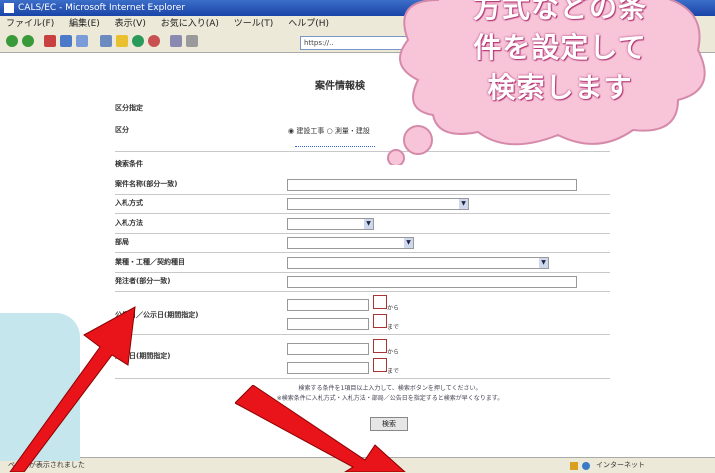  Describe the element at coordinates (192, 41) in the screenshot. I see `print-icon` at that location.